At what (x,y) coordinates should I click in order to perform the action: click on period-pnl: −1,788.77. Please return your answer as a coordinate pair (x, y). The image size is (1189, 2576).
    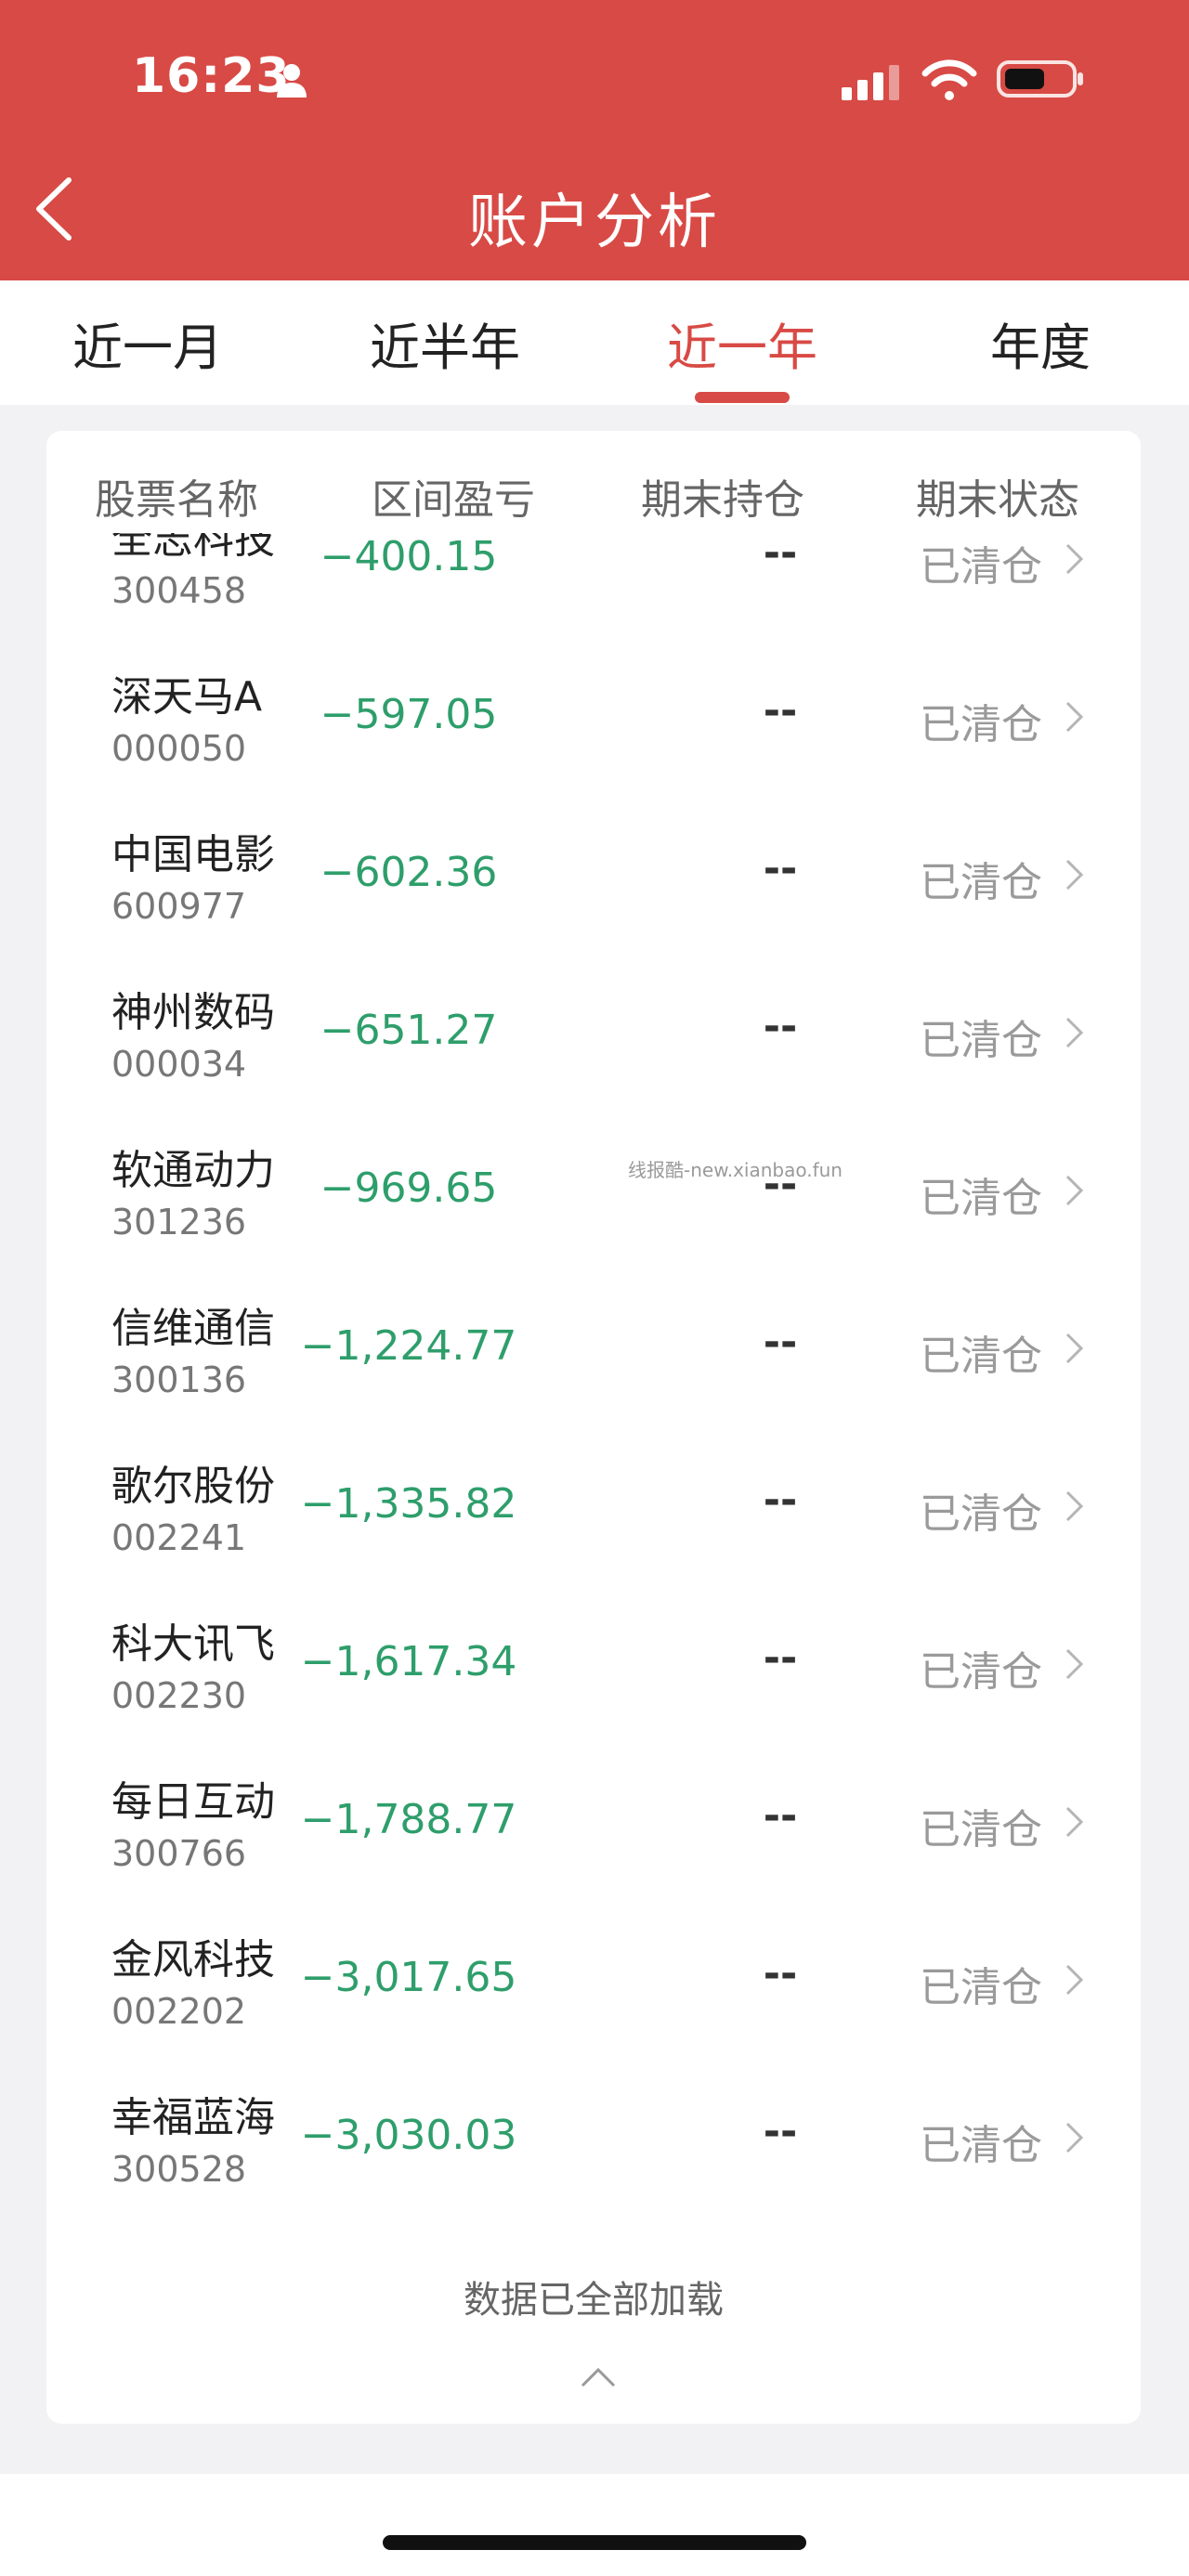
    Looking at the image, I should click on (408, 1819).